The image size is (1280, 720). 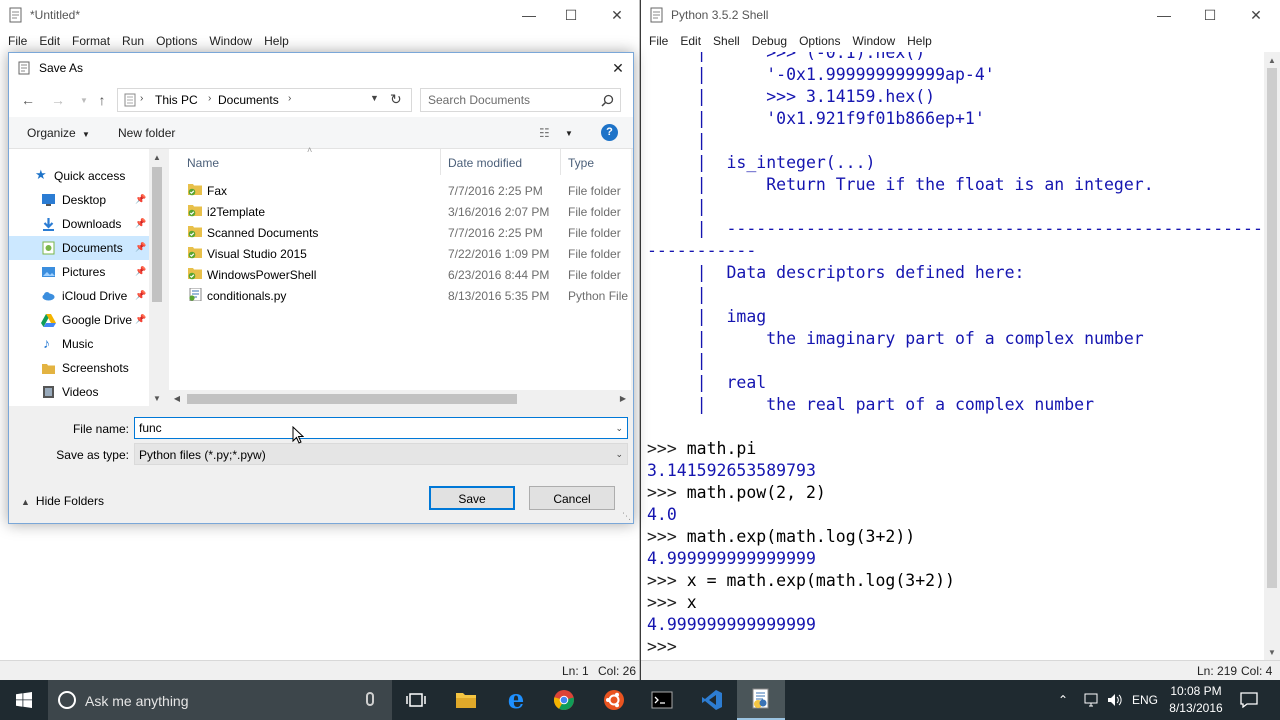 What do you see at coordinates (569, 133) in the screenshot?
I see `view-dropdown-icon: ▼` at bounding box center [569, 133].